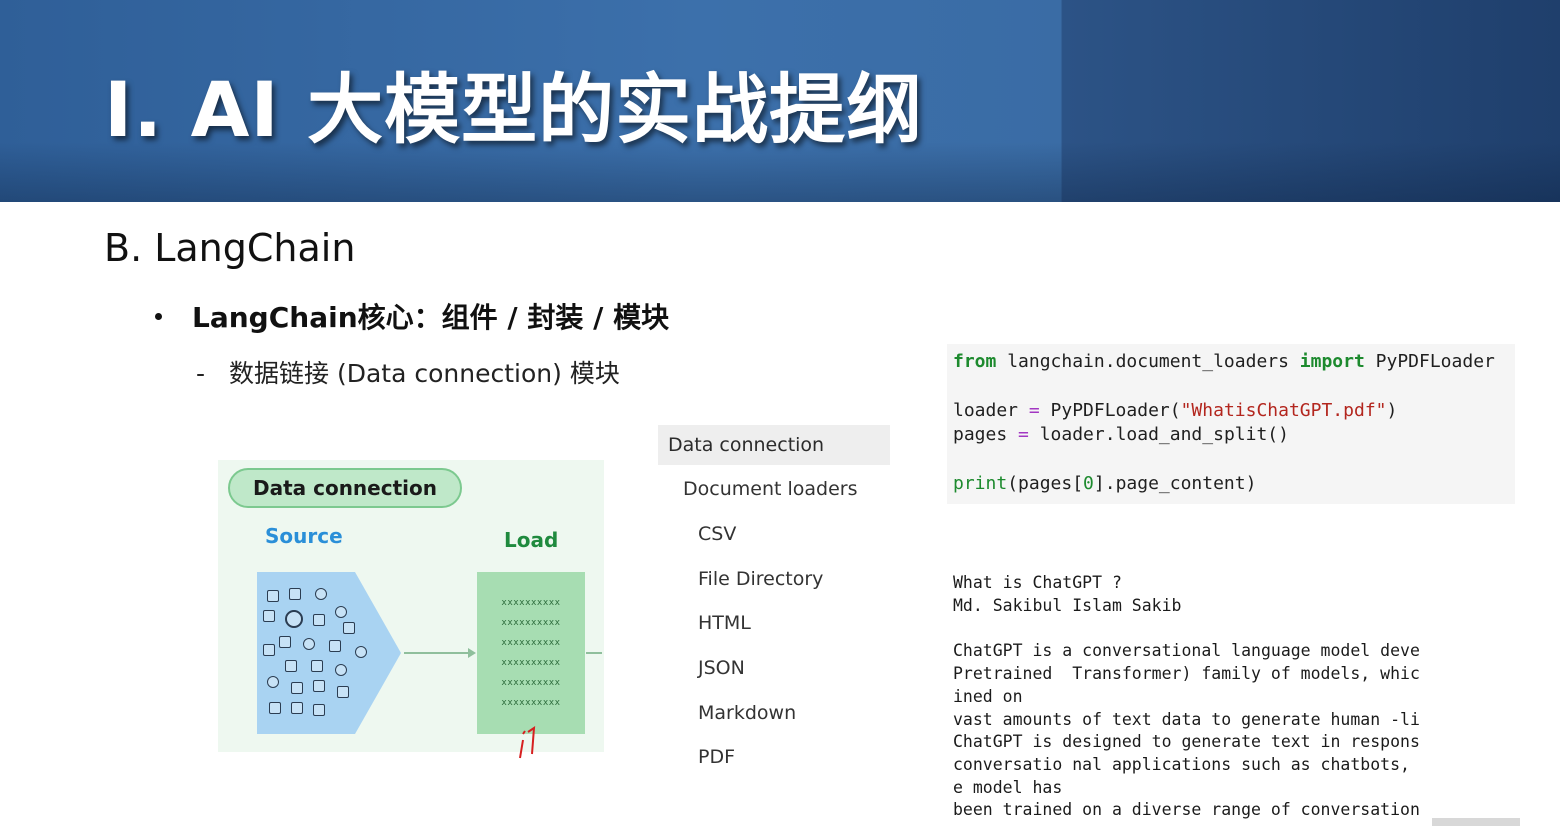 This screenshot has height=826, width=1560. I want to click on page-icon, so click(275, 708).